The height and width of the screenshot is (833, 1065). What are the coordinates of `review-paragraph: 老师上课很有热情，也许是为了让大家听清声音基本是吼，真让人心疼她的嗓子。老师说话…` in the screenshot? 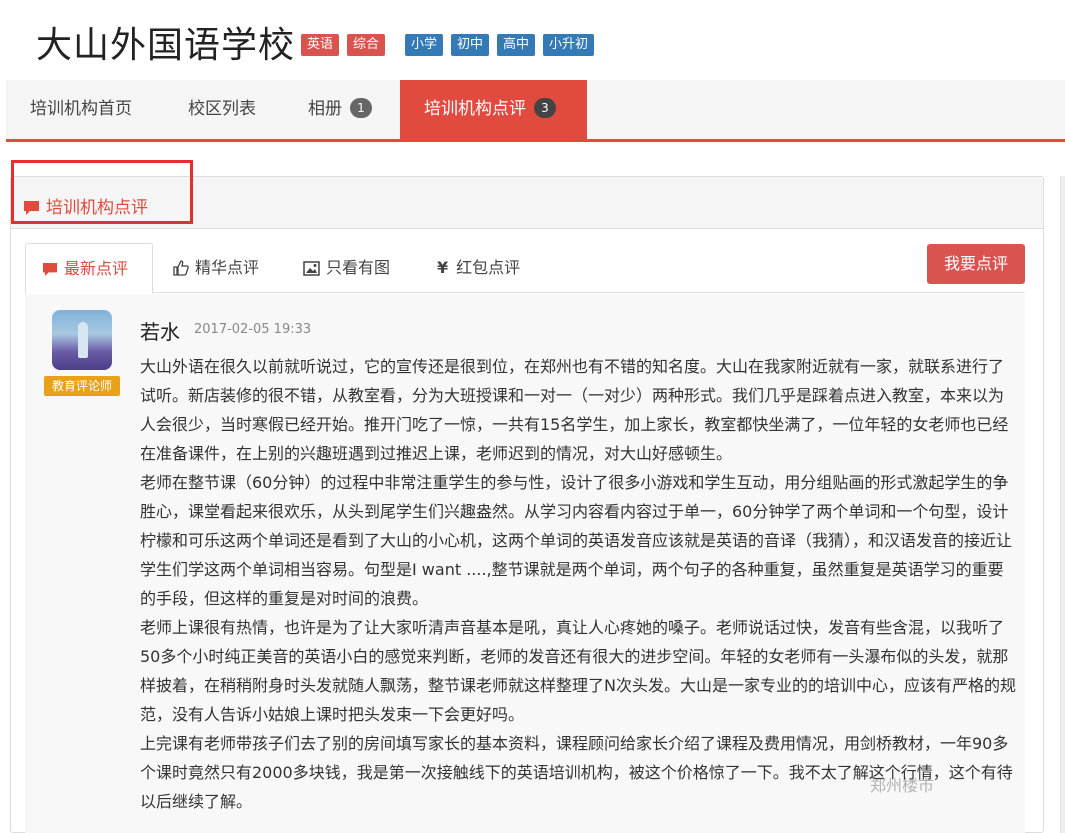 It's located at (578, 671).